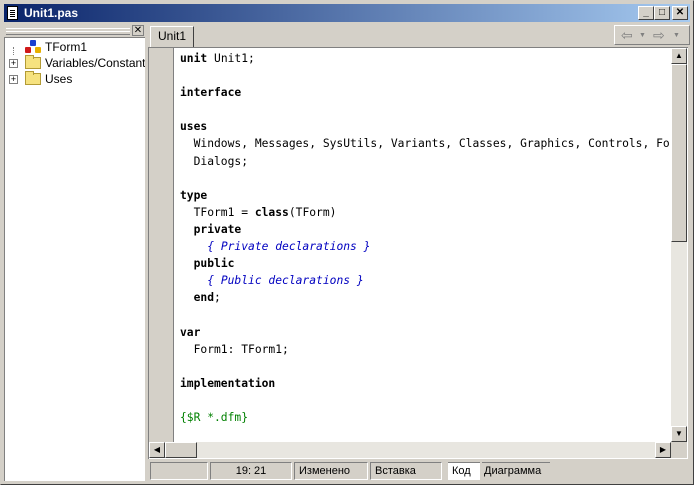 The height and width of the screenshot is (485, 694). Describe the element at coordinates (425, 280) in the screenshot. I see `code-line: { Public declarations }` at that location.